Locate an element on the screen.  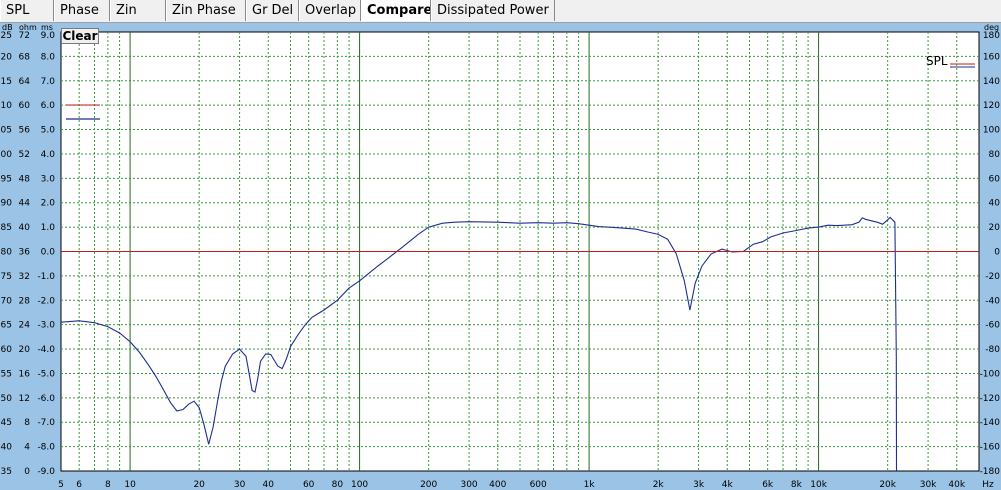
y-tick-ms: -3.0 is located at coordinates (46, 326).